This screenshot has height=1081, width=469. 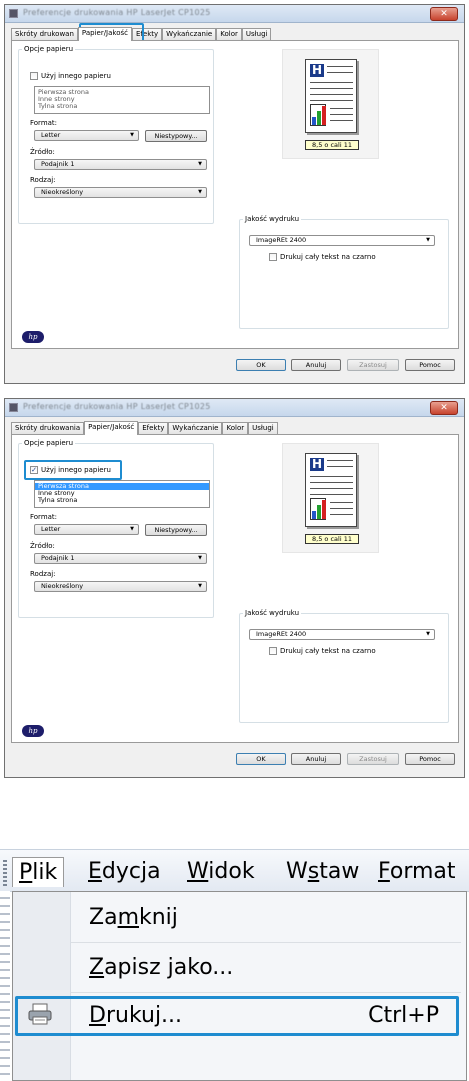 What do you see at coordinates (422, 871) in the screenshot?
I see `menu-format-text-rest: ormat` at bounding box center [422, 871].